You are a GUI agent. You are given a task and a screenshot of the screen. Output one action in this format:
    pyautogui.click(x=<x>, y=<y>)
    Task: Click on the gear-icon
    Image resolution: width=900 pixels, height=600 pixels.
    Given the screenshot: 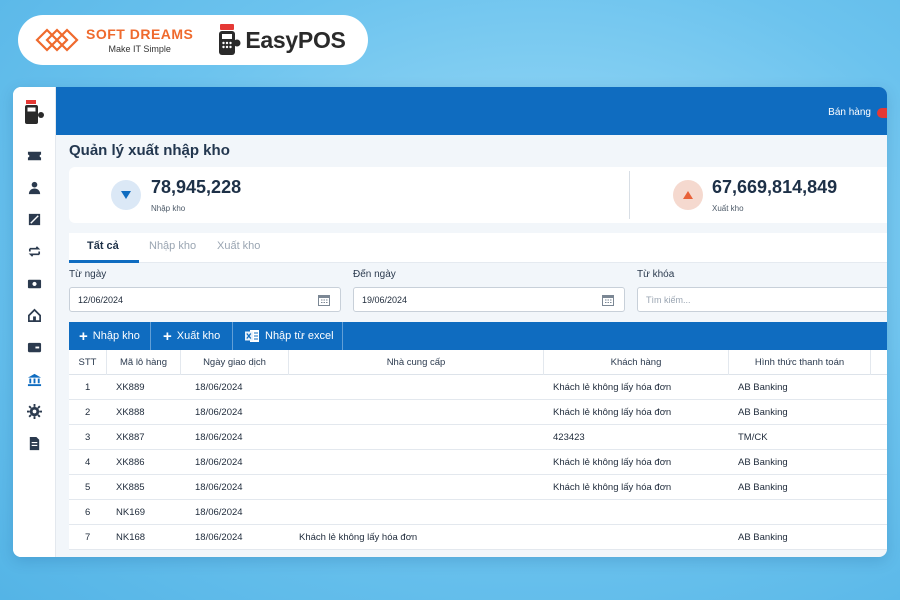 What is the action you would take?
    pyautogui.click(x=34, y=411)
    